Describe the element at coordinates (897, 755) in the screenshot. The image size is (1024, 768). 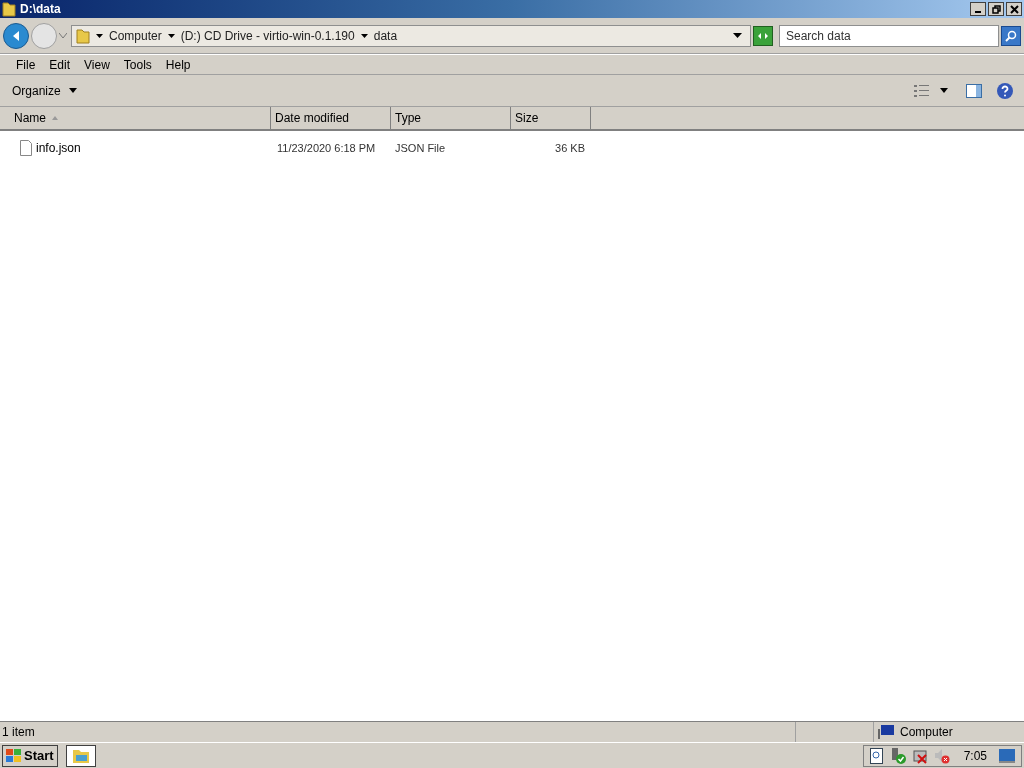
I see `usb-check-icon` at that location.